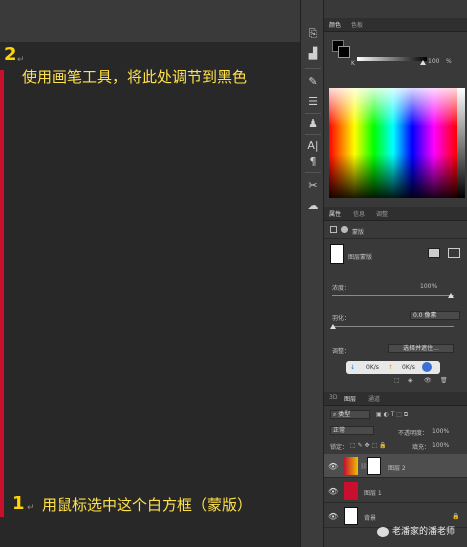  I want to click on background-color-swatch, so click(344, 52).